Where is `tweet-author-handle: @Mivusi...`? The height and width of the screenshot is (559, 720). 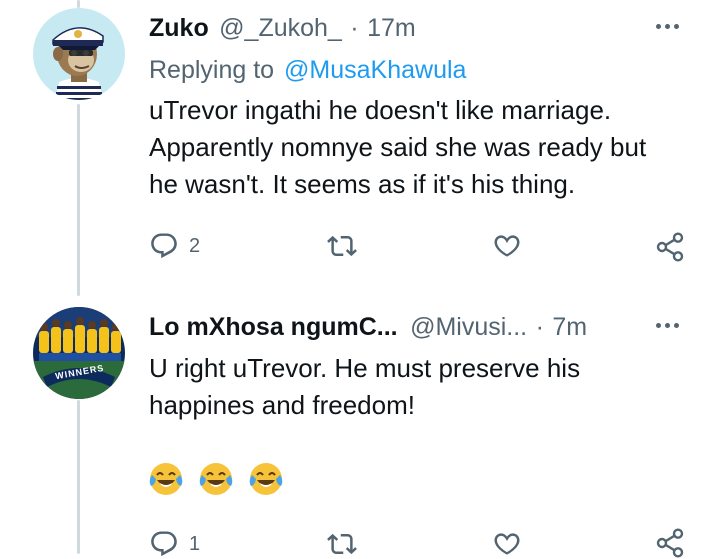
tweet-author-handle: @Mivusi... is located at coordinates (468, 327).